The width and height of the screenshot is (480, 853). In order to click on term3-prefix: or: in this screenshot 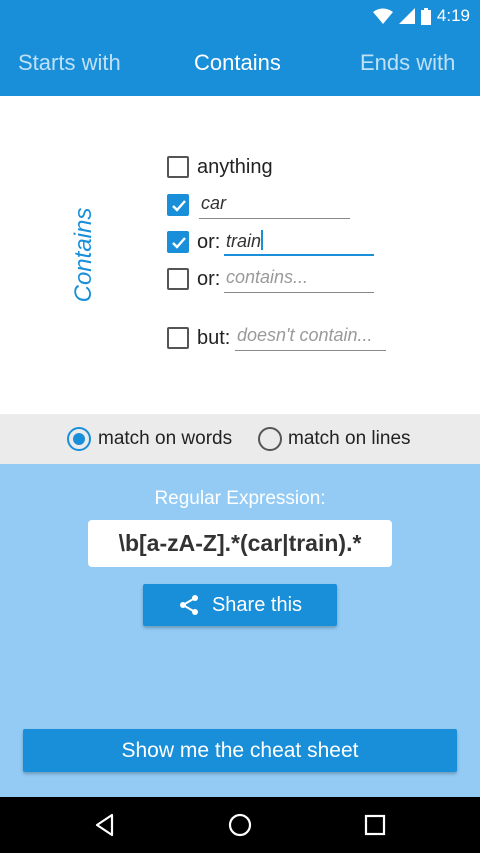, I will do `click(209, 279)`.